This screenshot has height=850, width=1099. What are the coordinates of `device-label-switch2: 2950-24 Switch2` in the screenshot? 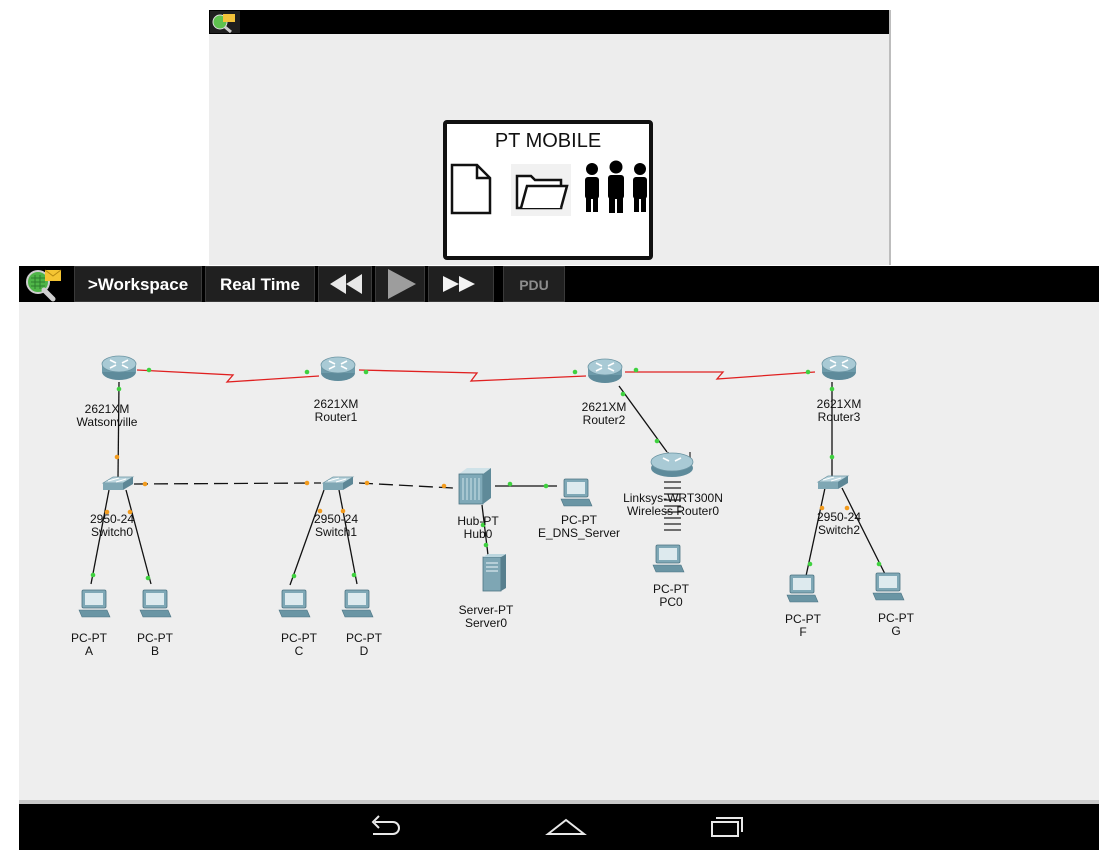 It's located at (839, 523).